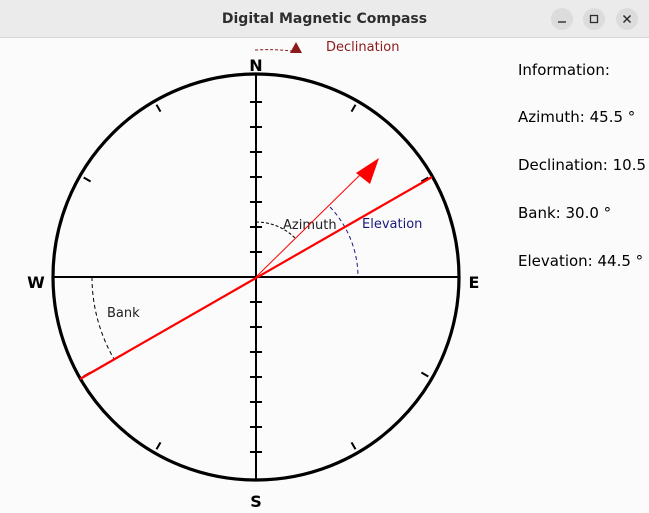  Describe the element at coordinates (363, 47) in the screenshot. I see `declination-label: Declination` at that location.